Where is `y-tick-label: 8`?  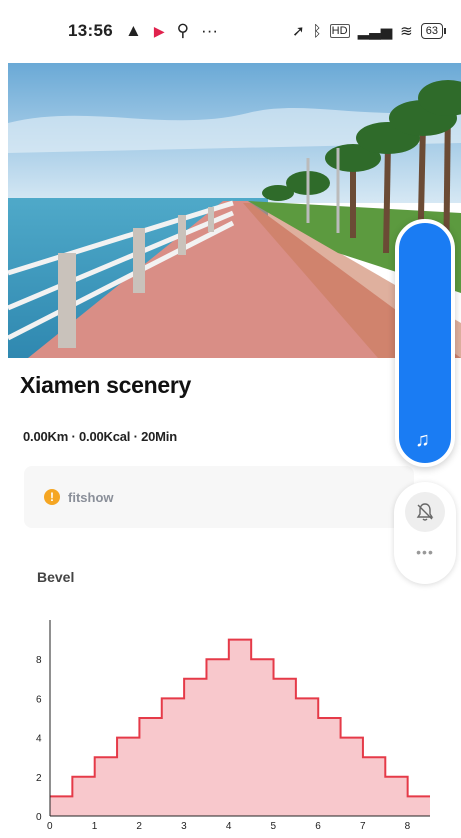 y-tick-label: 8 is located at coordinates (39, 660).